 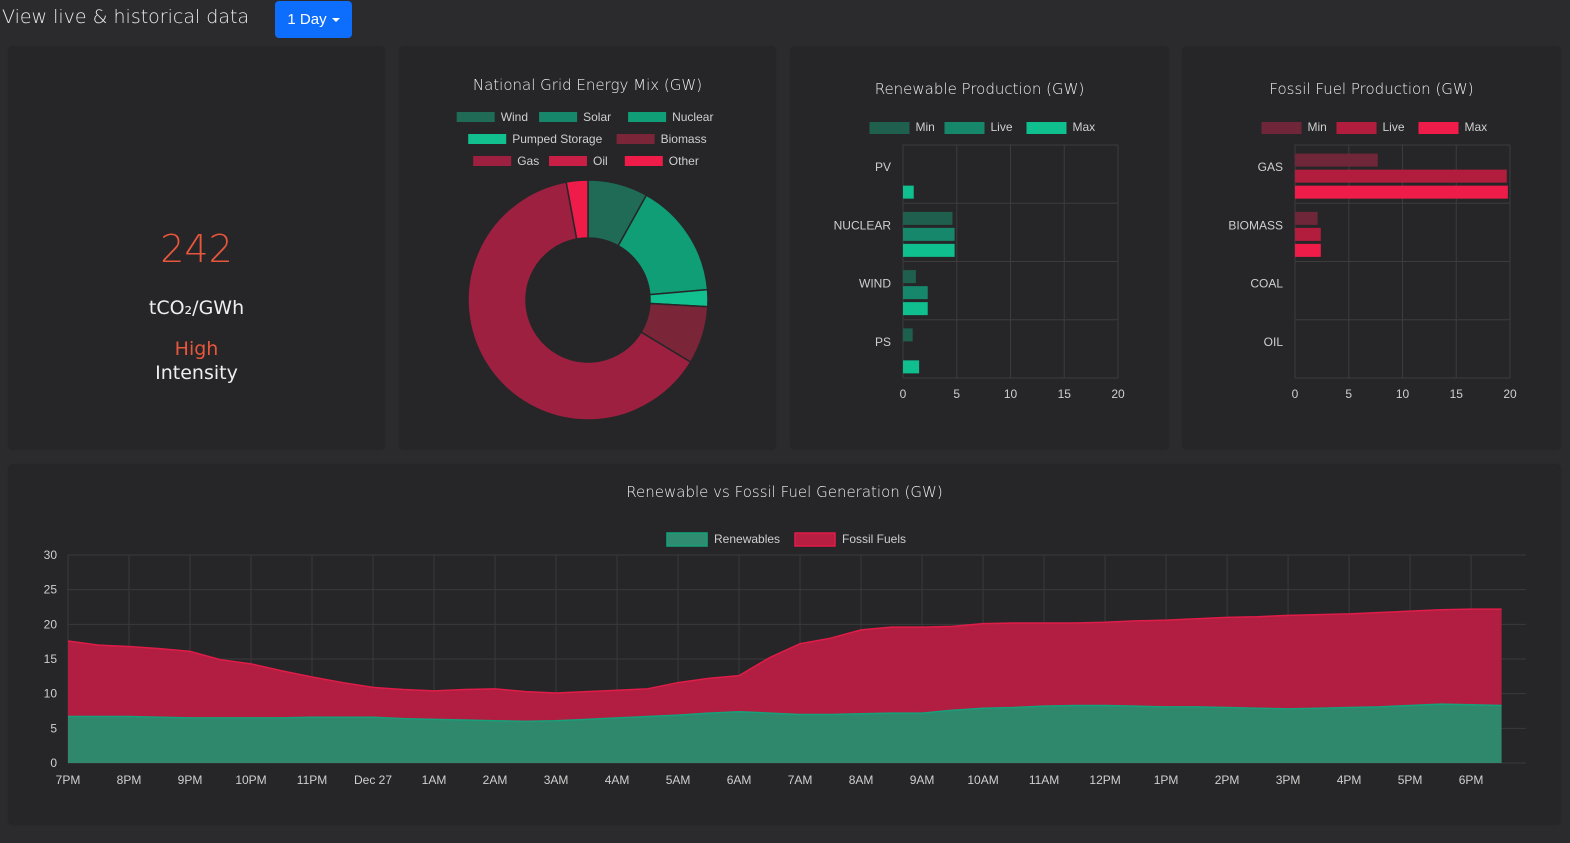 I want to click on renewable-tick-label: 5, so click(x=956, y=394).